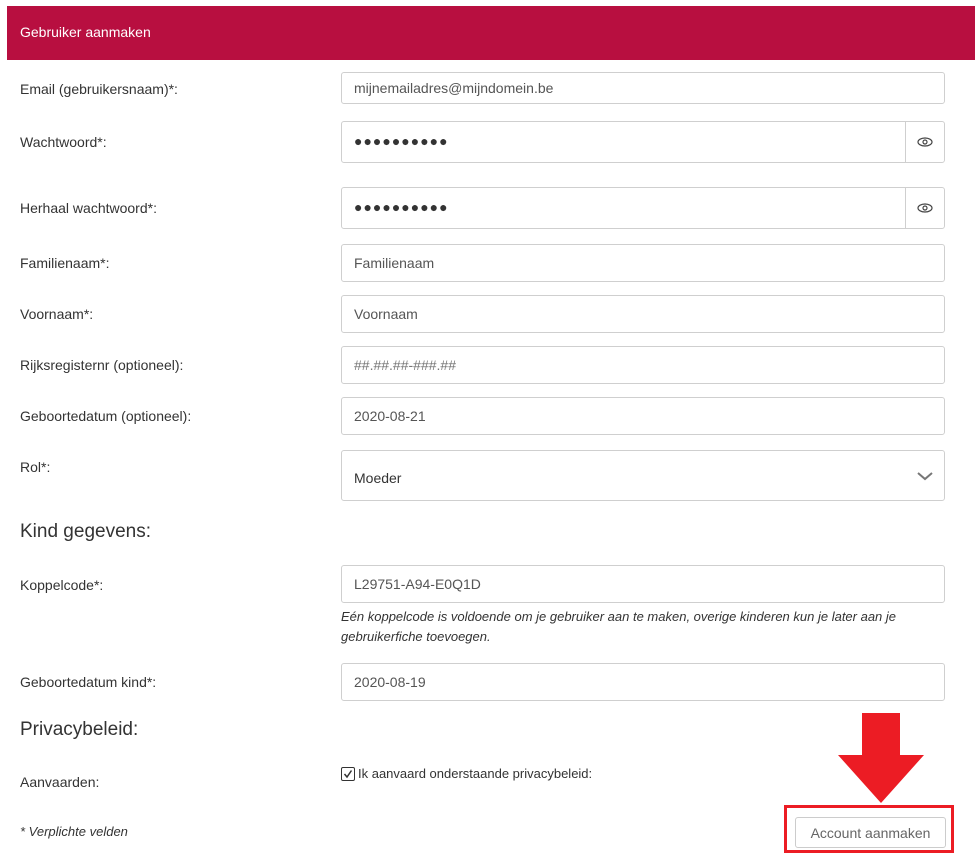  I want to click on password-repeat-label: Herhaal wachtwoord*:, so click(88, 208).